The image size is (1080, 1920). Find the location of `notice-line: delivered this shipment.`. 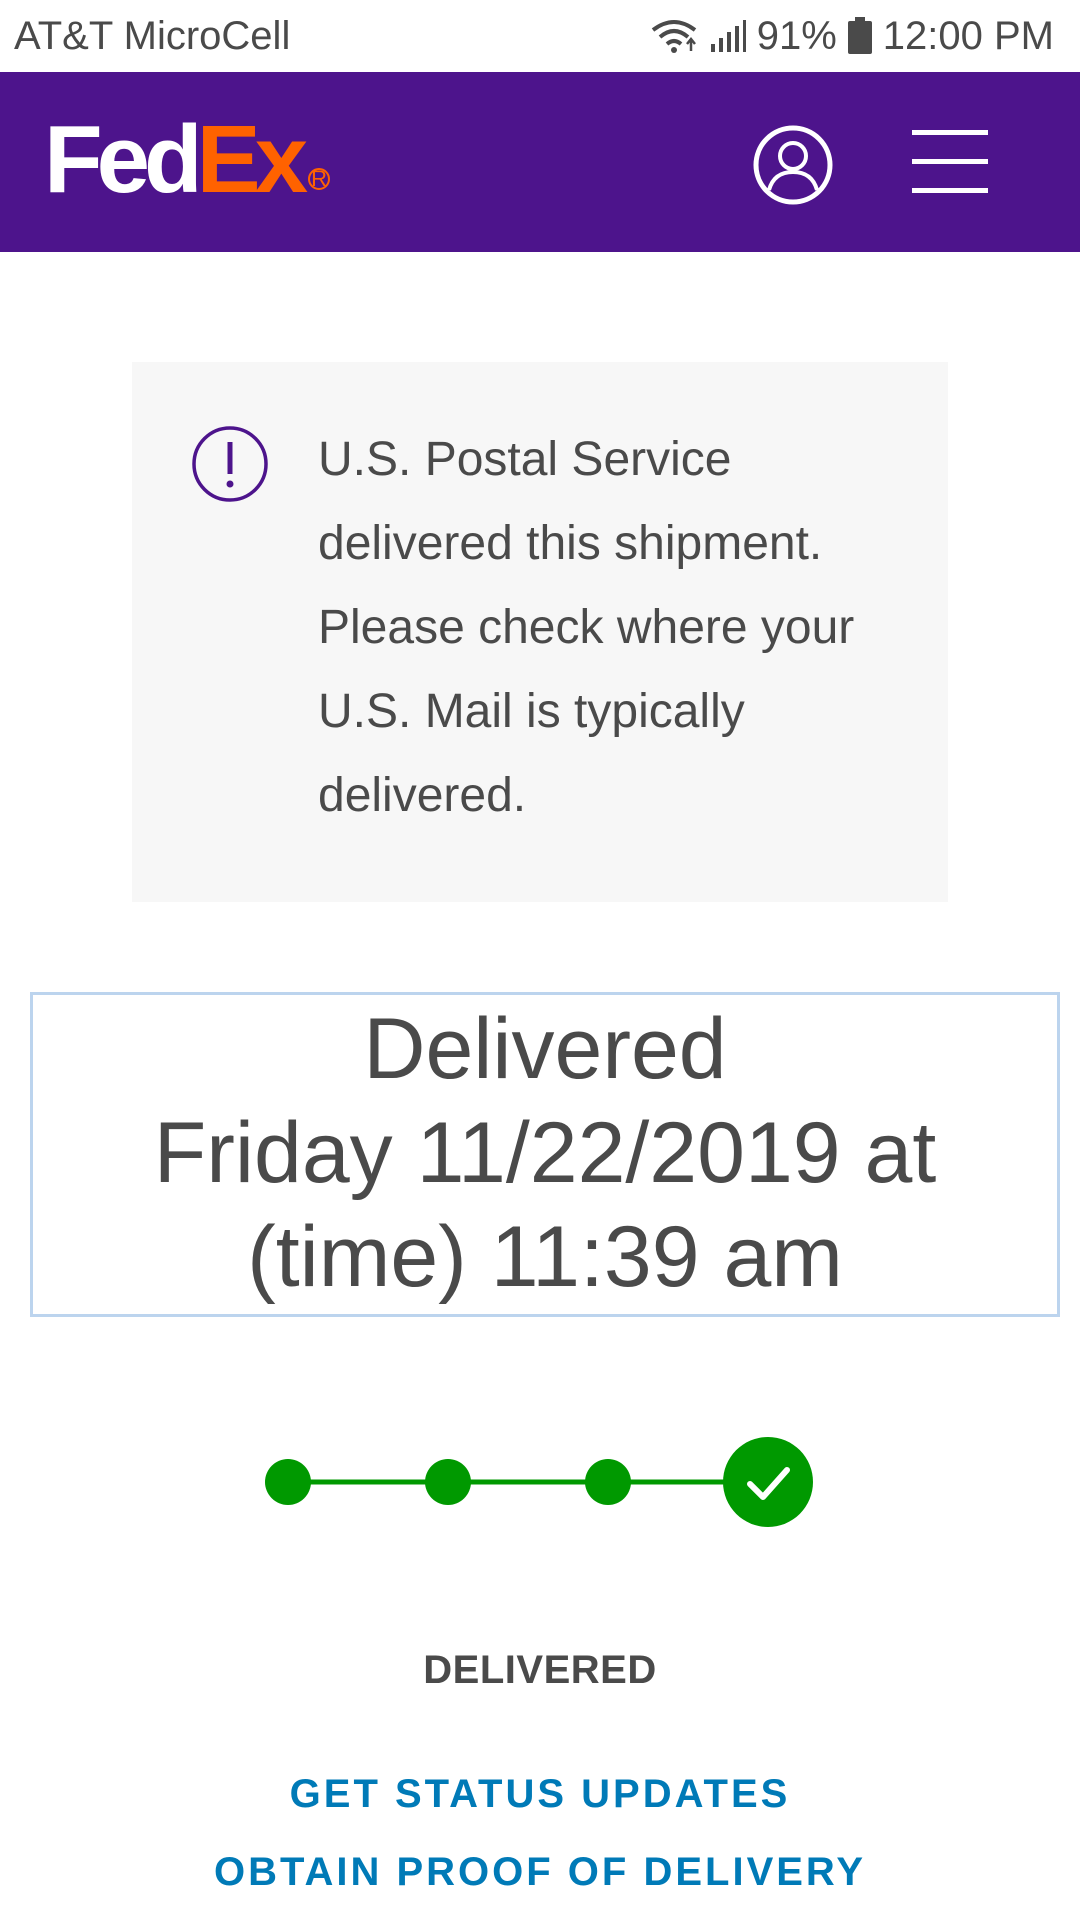

notice-line: delivered this shipment. is located at coordinates (570, 543).